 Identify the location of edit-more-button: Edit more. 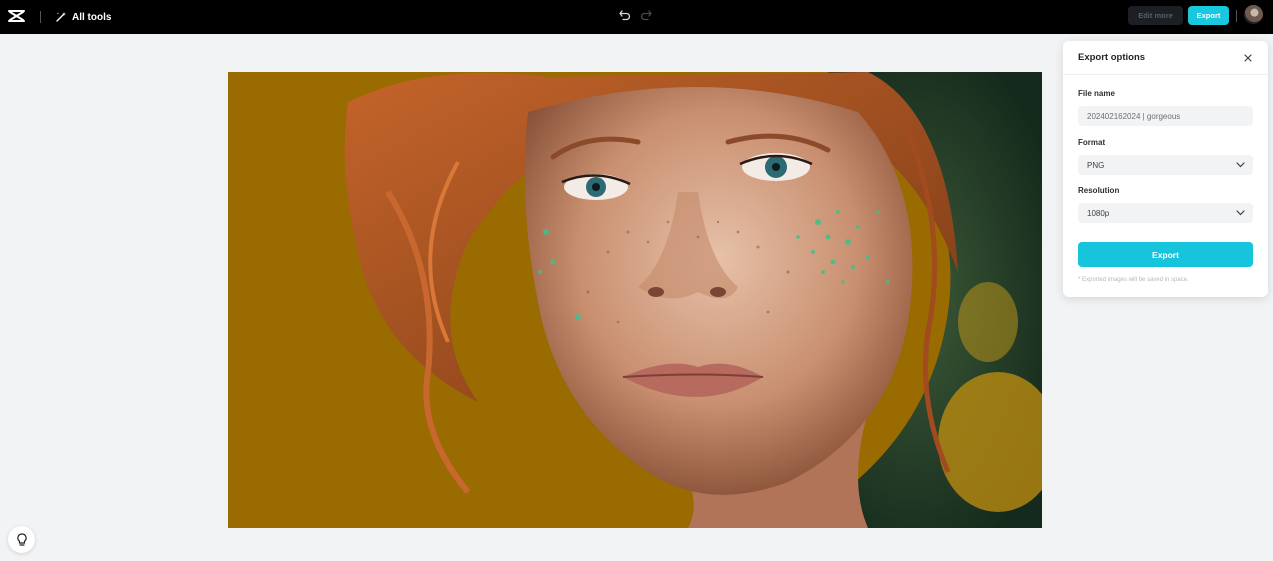
(1155, 15).